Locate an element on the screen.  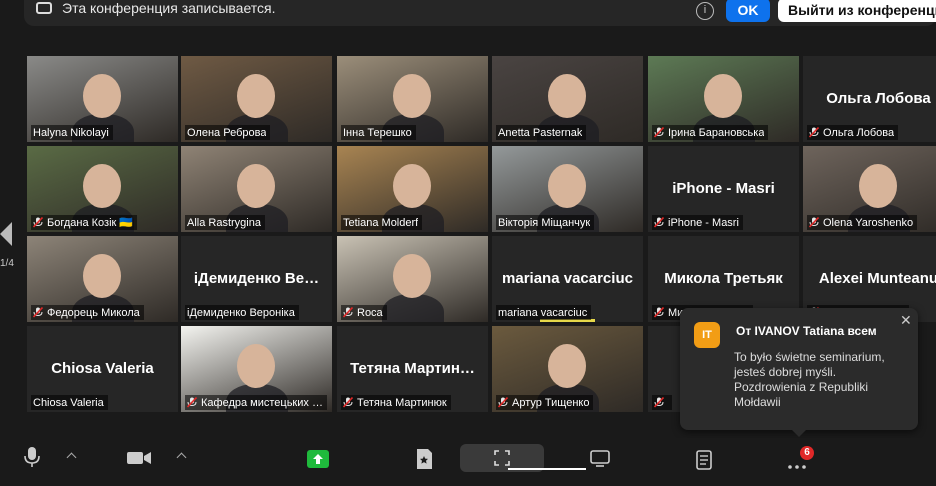
participant-name-label: Roca is located at coordinates (364, 312).